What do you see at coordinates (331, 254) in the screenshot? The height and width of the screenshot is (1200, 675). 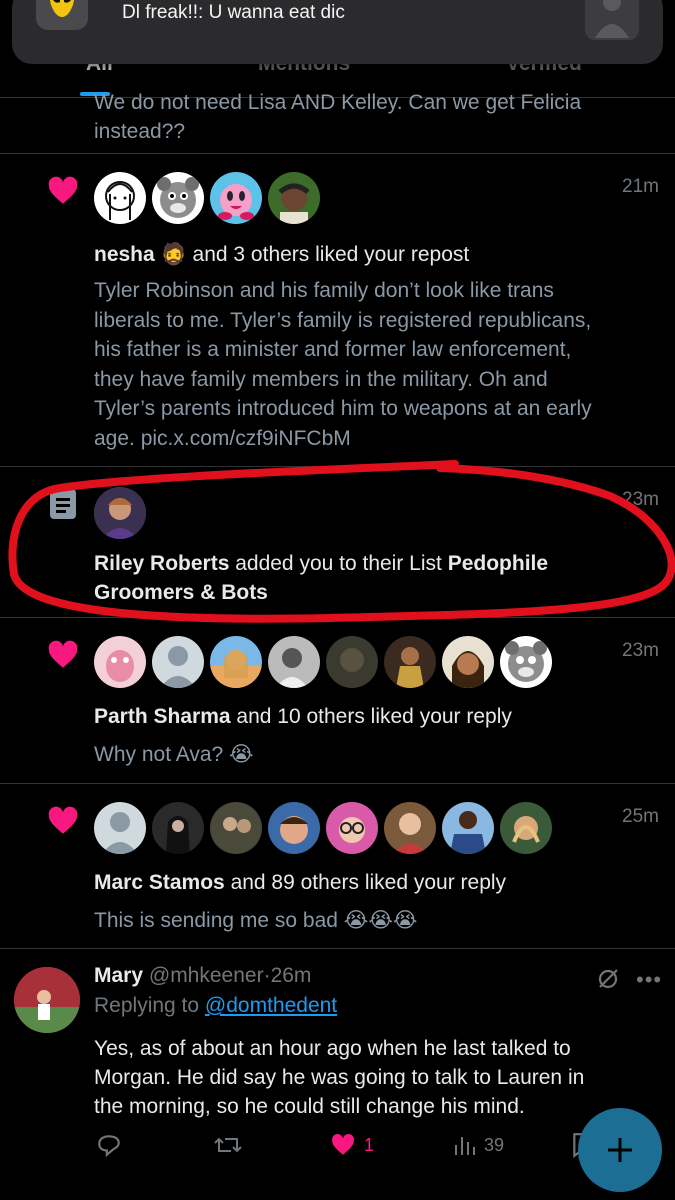 I see `action-text: and 3 others liked your repost` at bounding box center [331, 254].